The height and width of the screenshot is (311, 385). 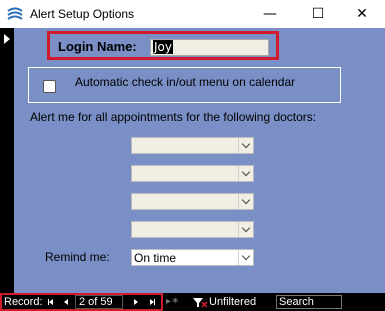 I want to click on login-name-input: Joy, so click(x=209, y=47).